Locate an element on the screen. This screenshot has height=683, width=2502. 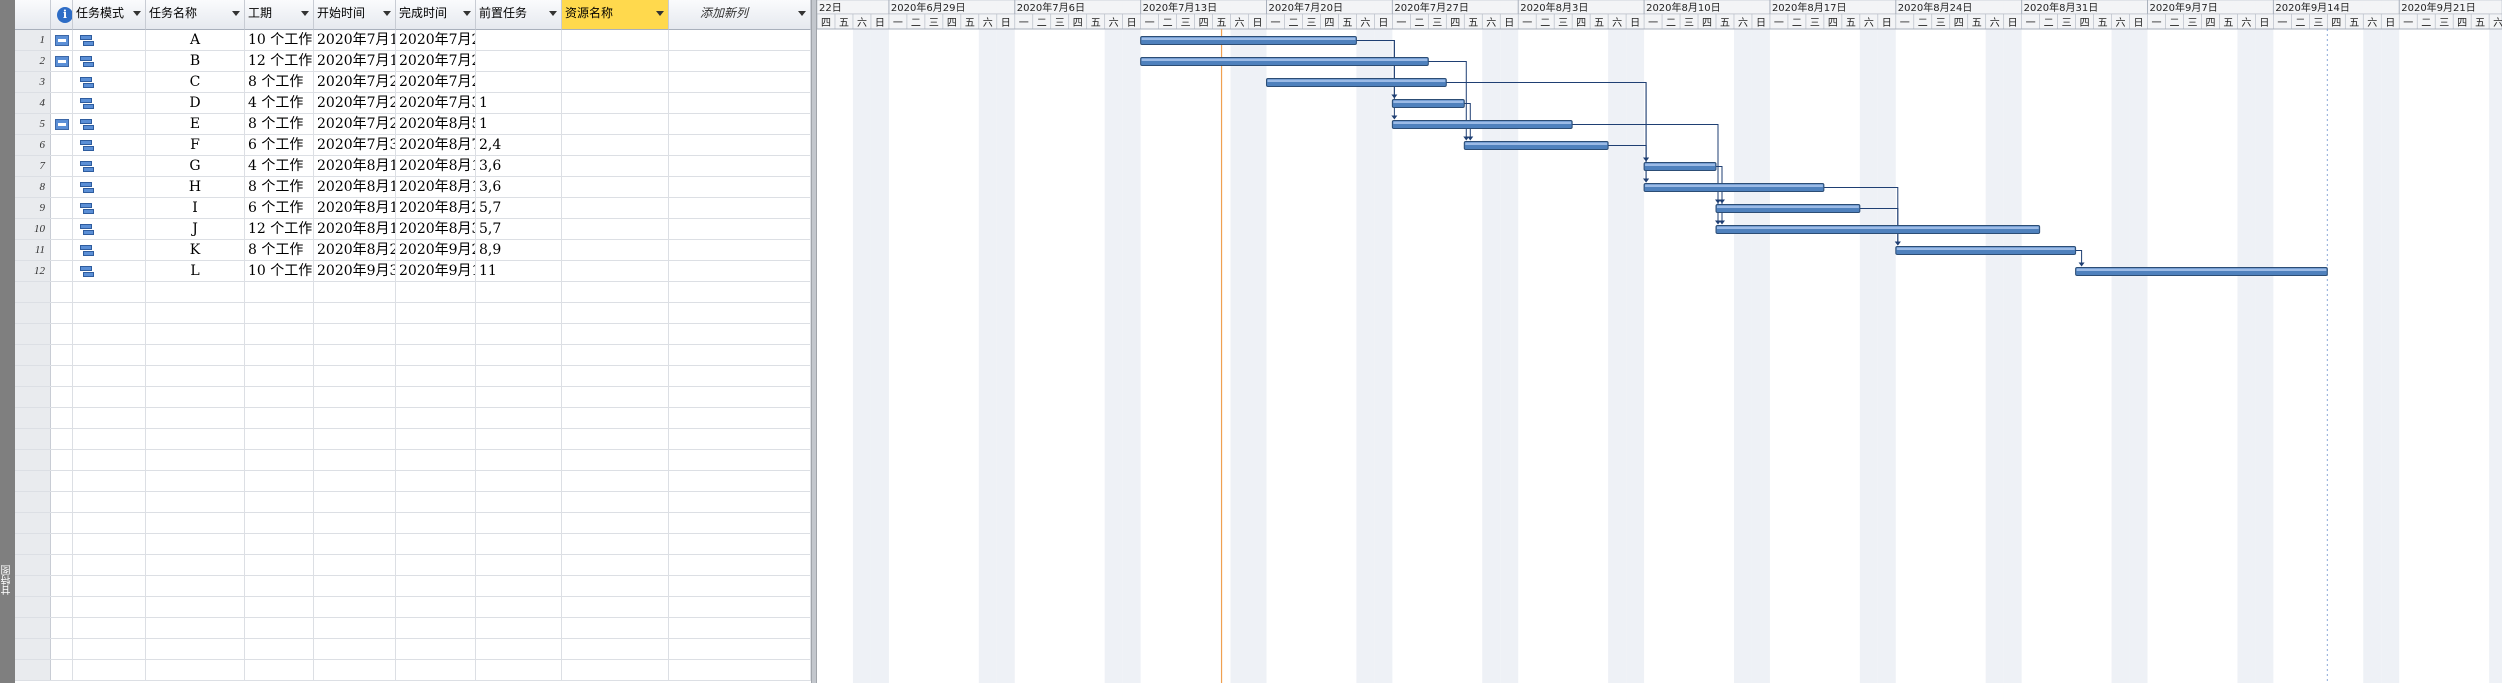
duration-cell: 12 个工作 is located at coordinates (279, 229).